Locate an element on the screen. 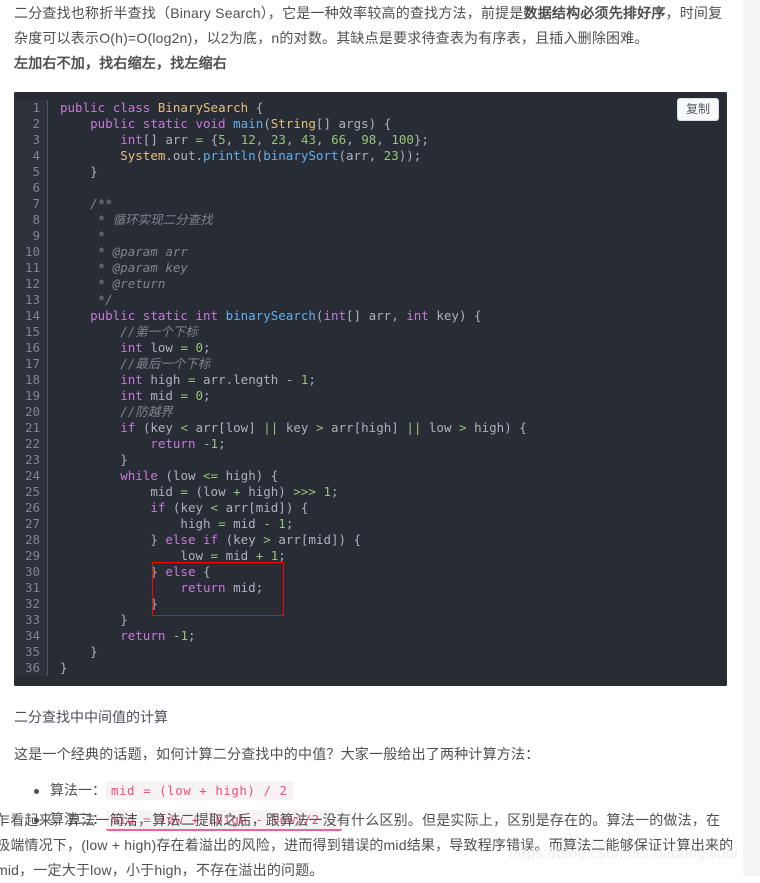 This screenshot has height=883, width=760. code-line: 23 } is located at coordinates (370, 460).